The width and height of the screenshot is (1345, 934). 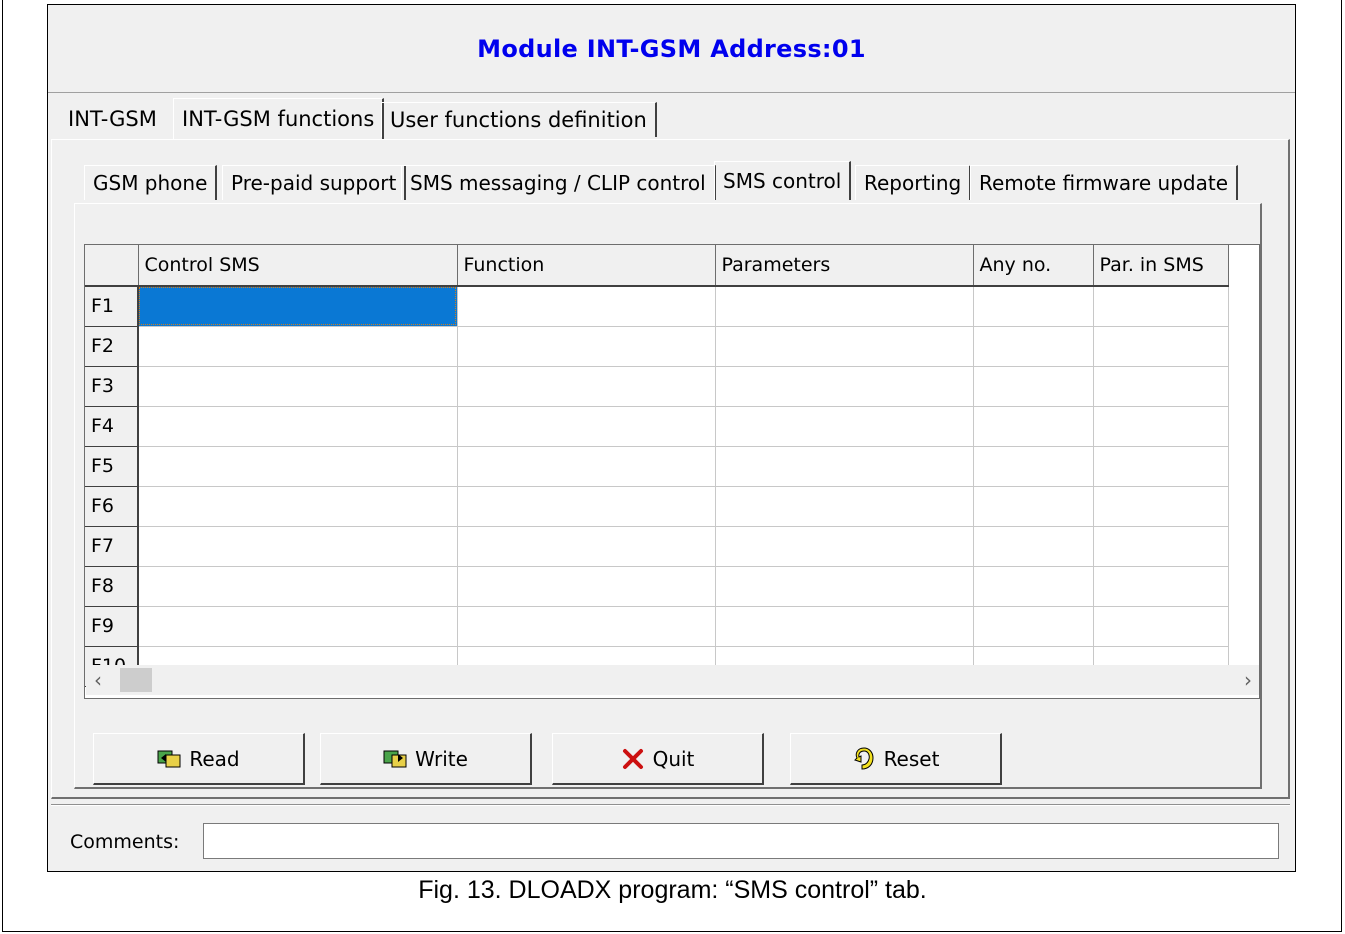 What do you see at coordinates (151, 182) in the screenshot?
I see `tab-gsm-phone: GSM phone` at bounding box center [151, 182].